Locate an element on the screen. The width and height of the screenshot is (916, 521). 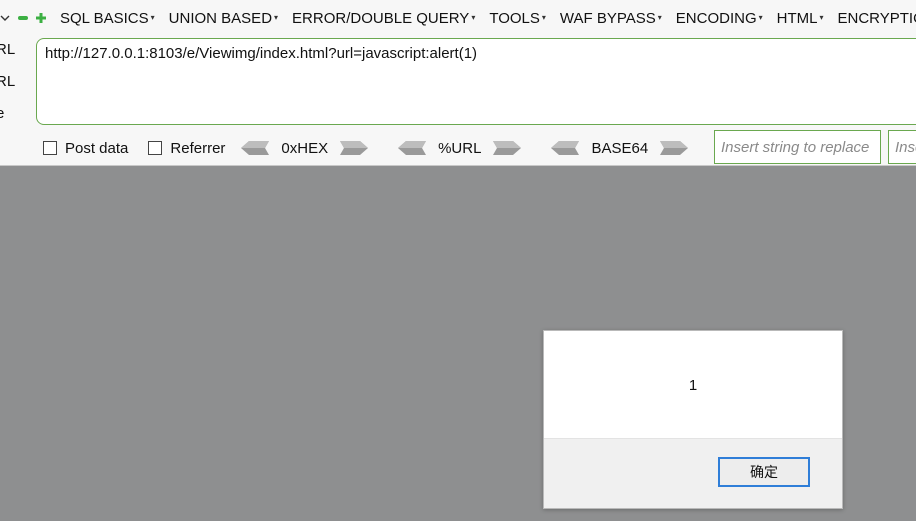
alert-message: 1 is located at coordinates (693, 385).